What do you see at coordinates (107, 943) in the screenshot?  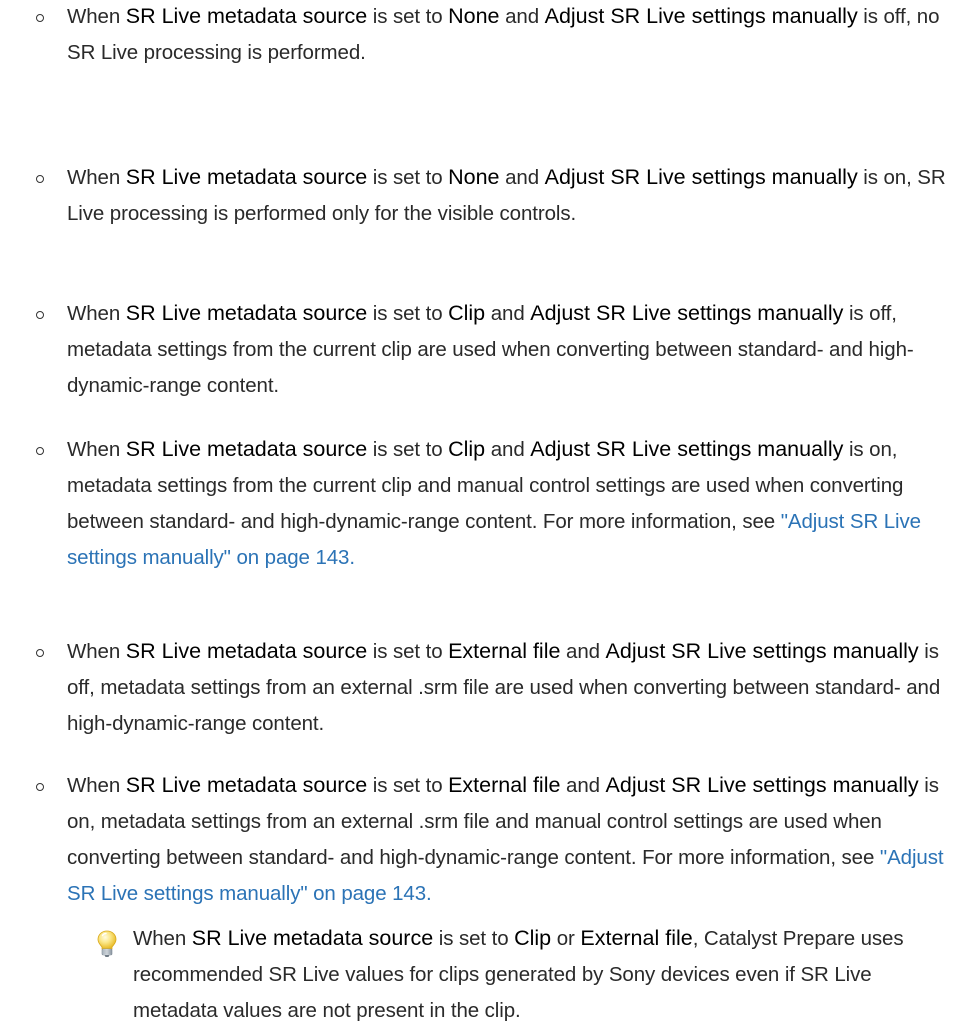 I see `lightbulb-icon` at bounding box center [107, 943].